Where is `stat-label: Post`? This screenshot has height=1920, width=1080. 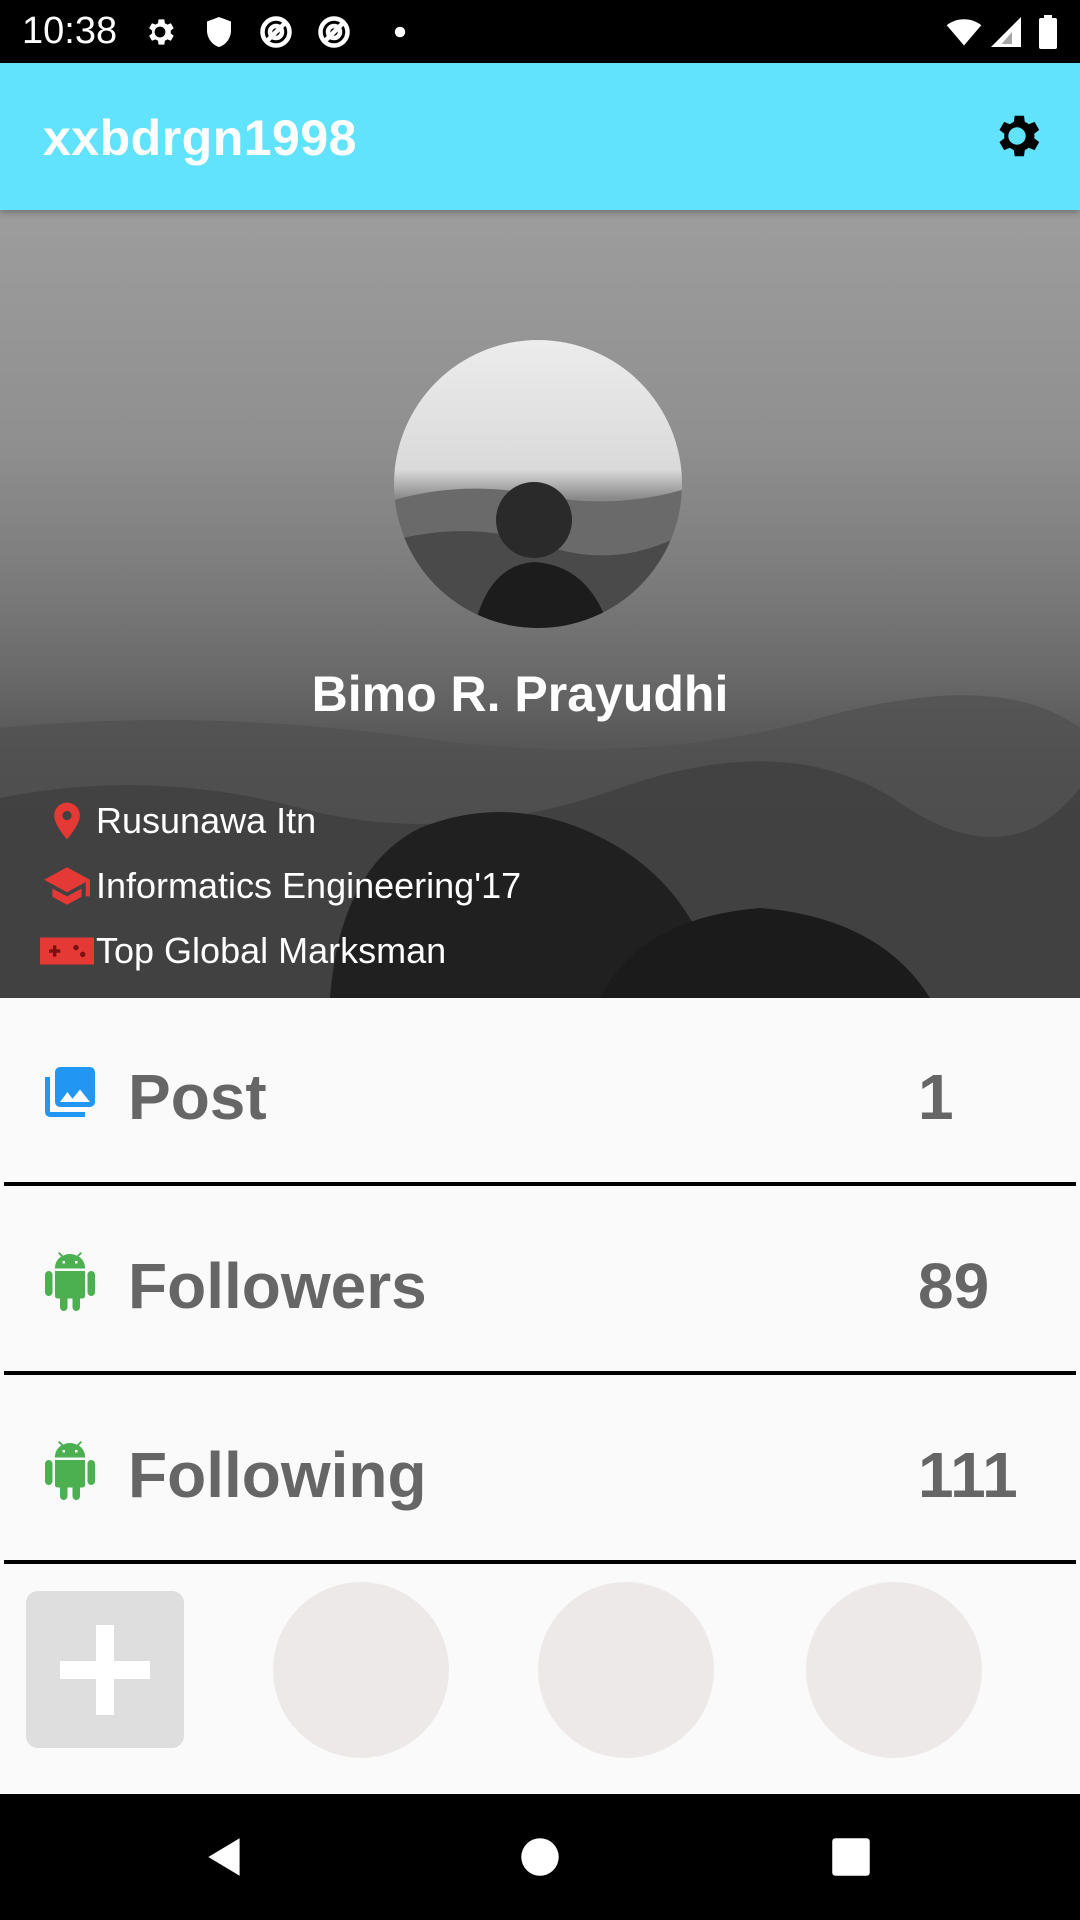
stat-label: Post is located at coordinates (197, 1097).